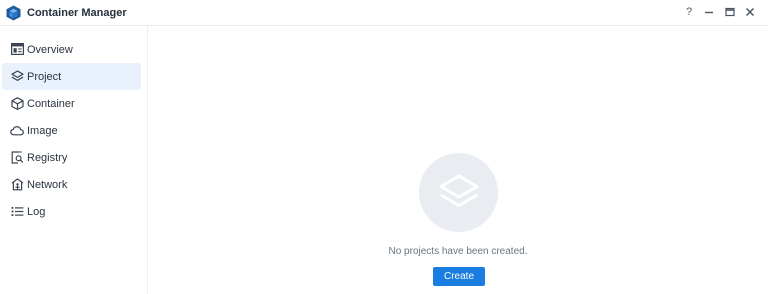 This screenshot has height=294, width=768. Describe the element at coordinates (458, 251) in the screenshot. I see `empty-state-message: No projects have been created.` at that location.